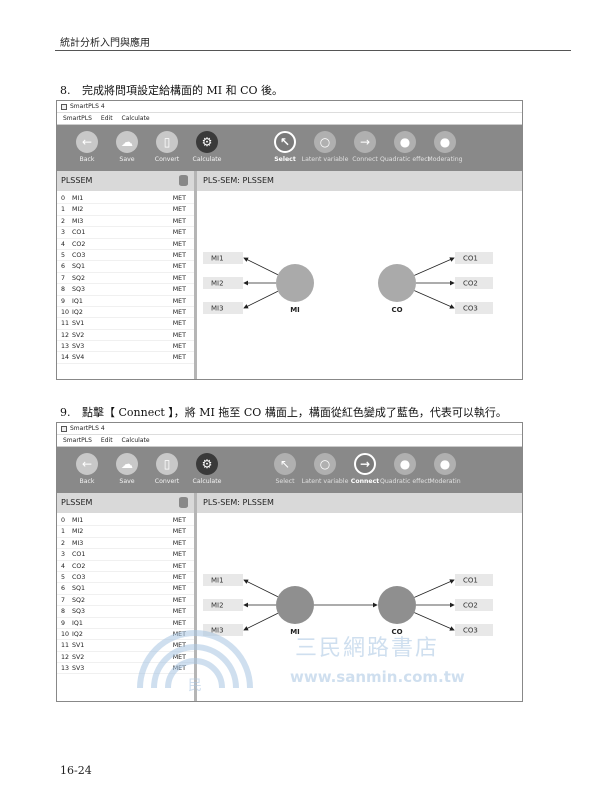  I want to click on window-title: SmartPLS 4, so click(87, 428).